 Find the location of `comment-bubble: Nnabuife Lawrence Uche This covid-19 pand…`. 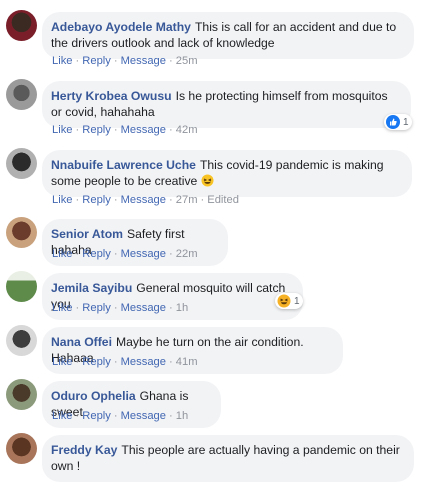

comment-bubble: Nnabuife Lawrence Uche This covid-19 pand… is located at coordinates (227, 173).